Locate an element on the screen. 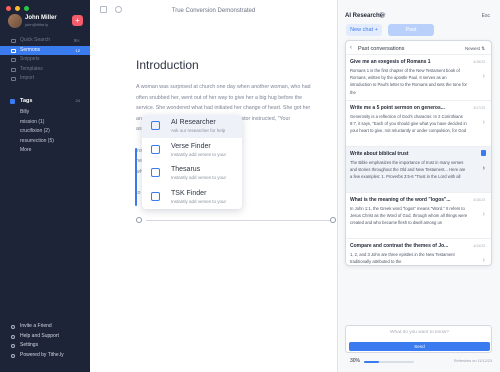 The width and height of the screenshot is (500, 372). conversation-date: 4/14/23 is located at coordinates (479, 246).